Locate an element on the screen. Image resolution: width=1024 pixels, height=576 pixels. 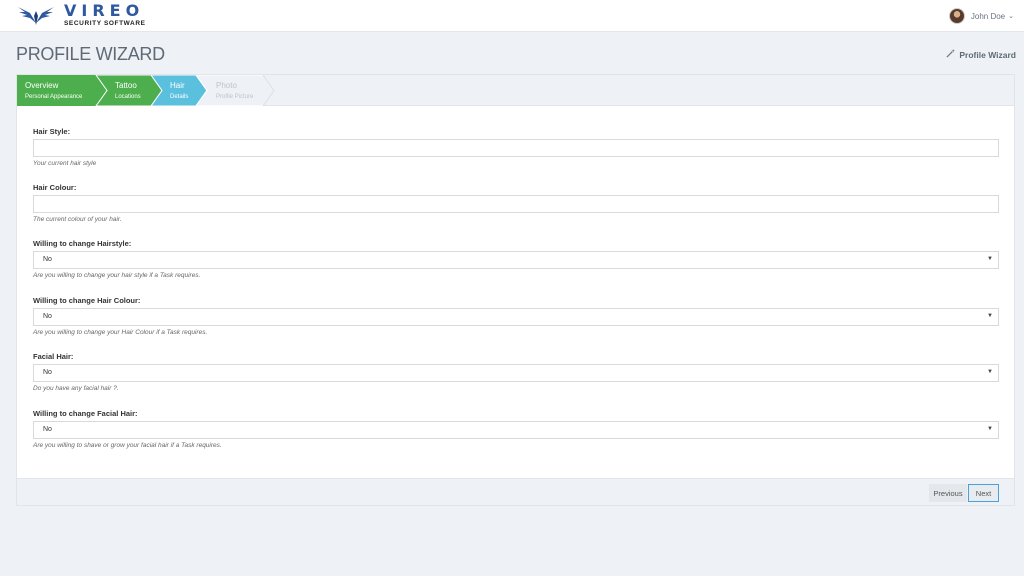
wizard-footer: Previous Next is located at coordinates (515, 491).